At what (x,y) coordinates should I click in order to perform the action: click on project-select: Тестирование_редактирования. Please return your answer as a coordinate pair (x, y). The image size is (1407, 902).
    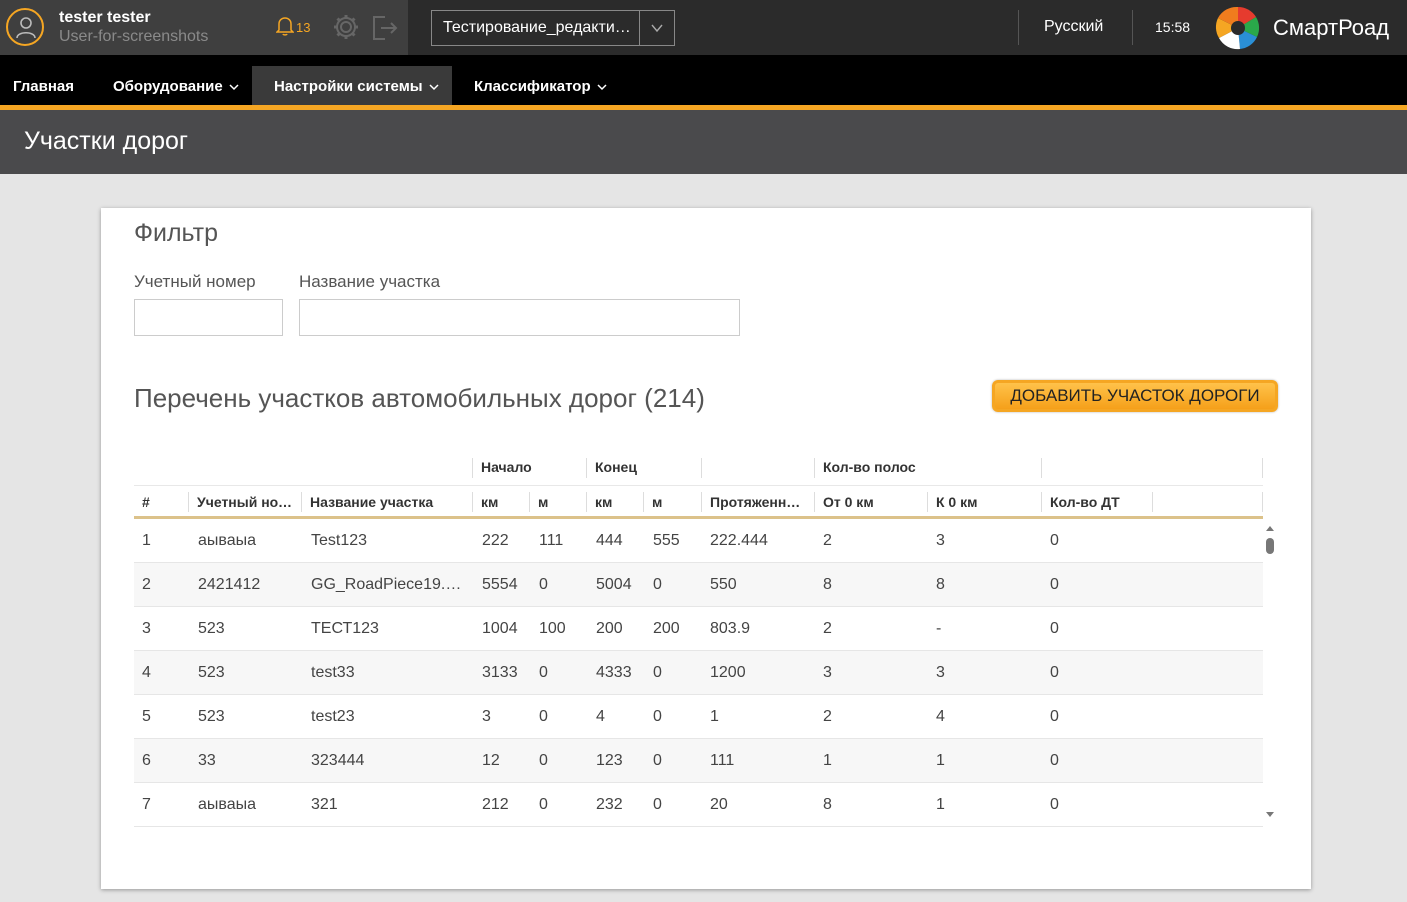
    Looking at the image, I should click on (553, 28).